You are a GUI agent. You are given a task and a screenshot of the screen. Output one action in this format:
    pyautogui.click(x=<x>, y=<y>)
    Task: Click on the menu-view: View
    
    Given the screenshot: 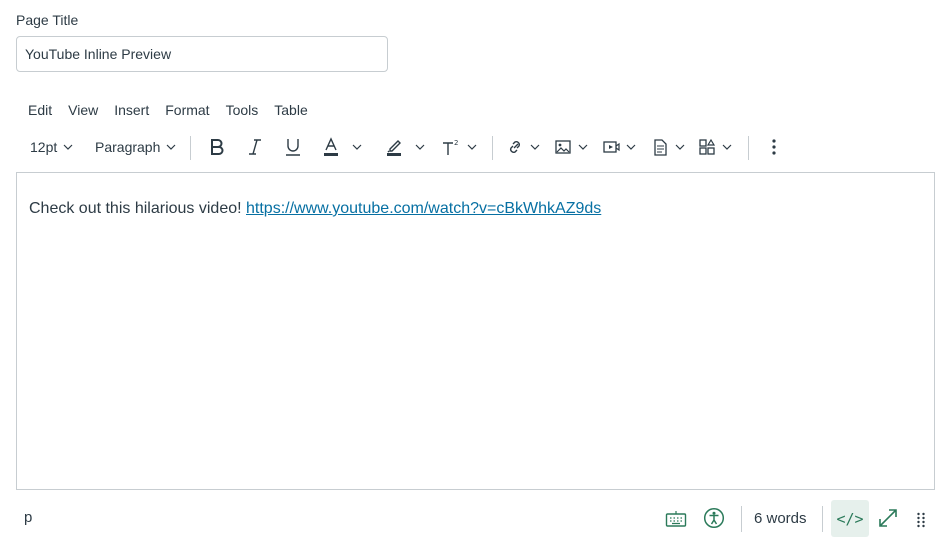 What is the action you would take?
    pyautogui.click(x=83, y=110)
    